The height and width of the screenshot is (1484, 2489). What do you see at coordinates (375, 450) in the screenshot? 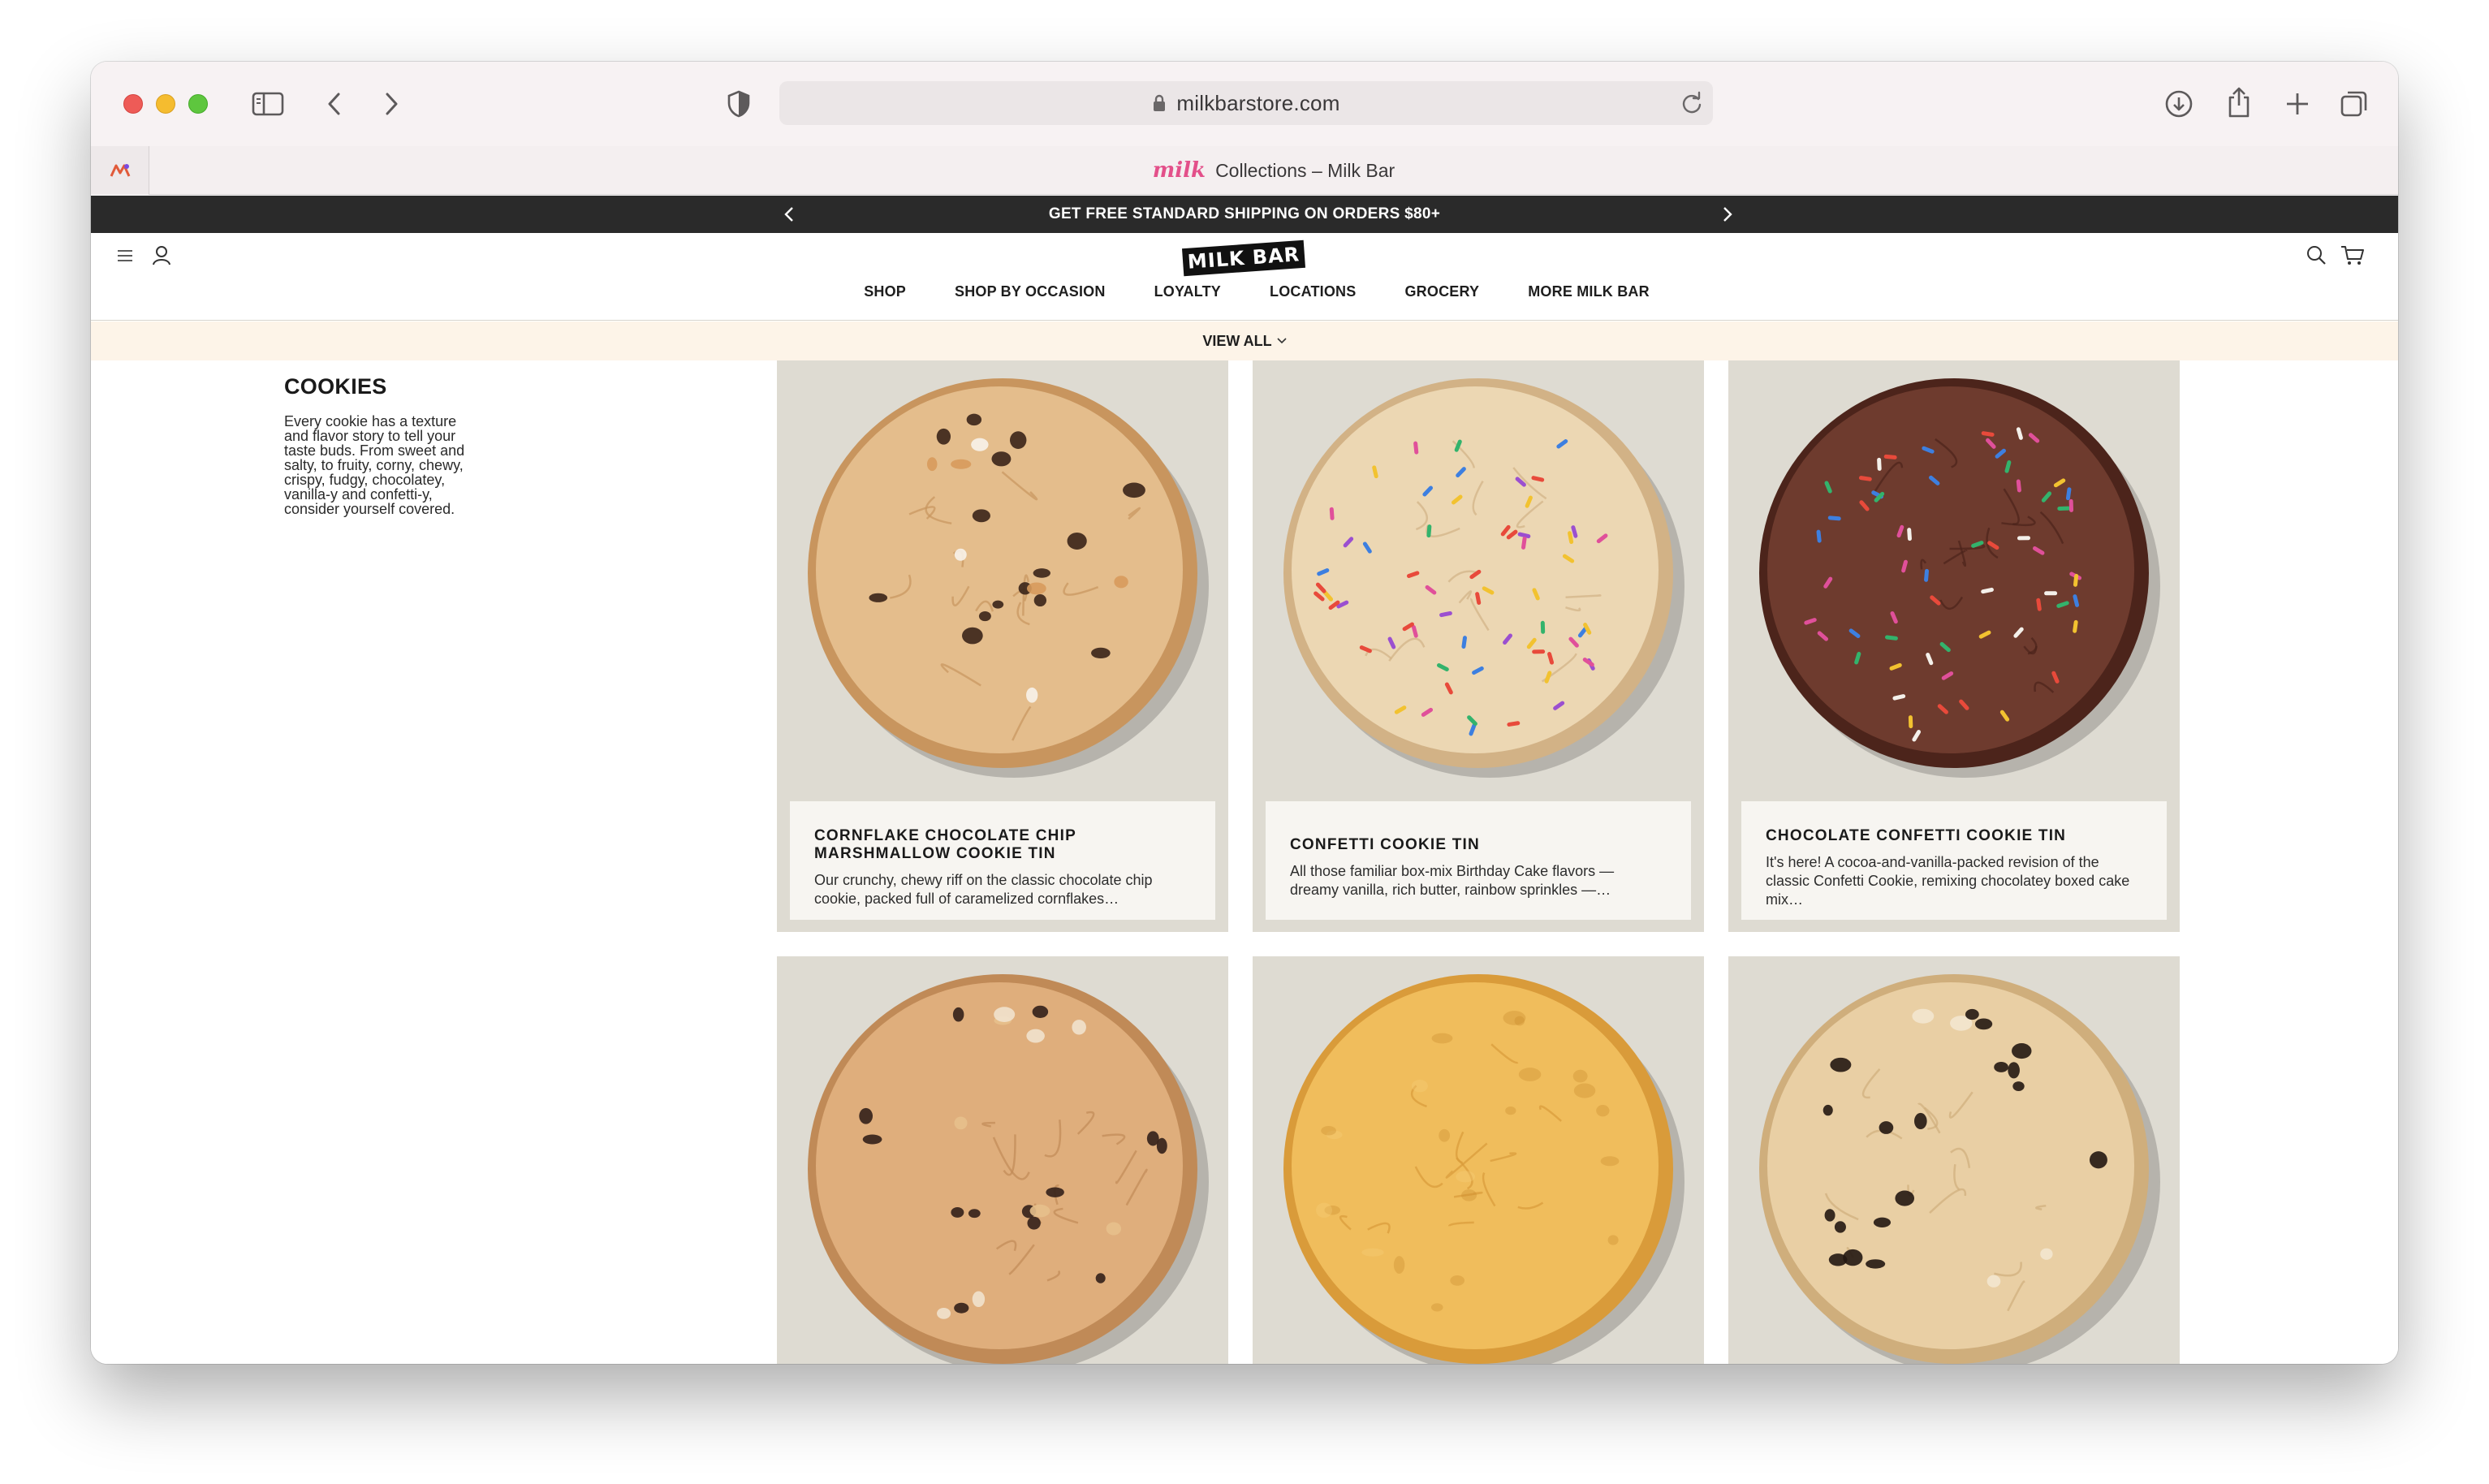
I see `category-description-line: taste buds. From sweet and` at bounding box center [375, 450].